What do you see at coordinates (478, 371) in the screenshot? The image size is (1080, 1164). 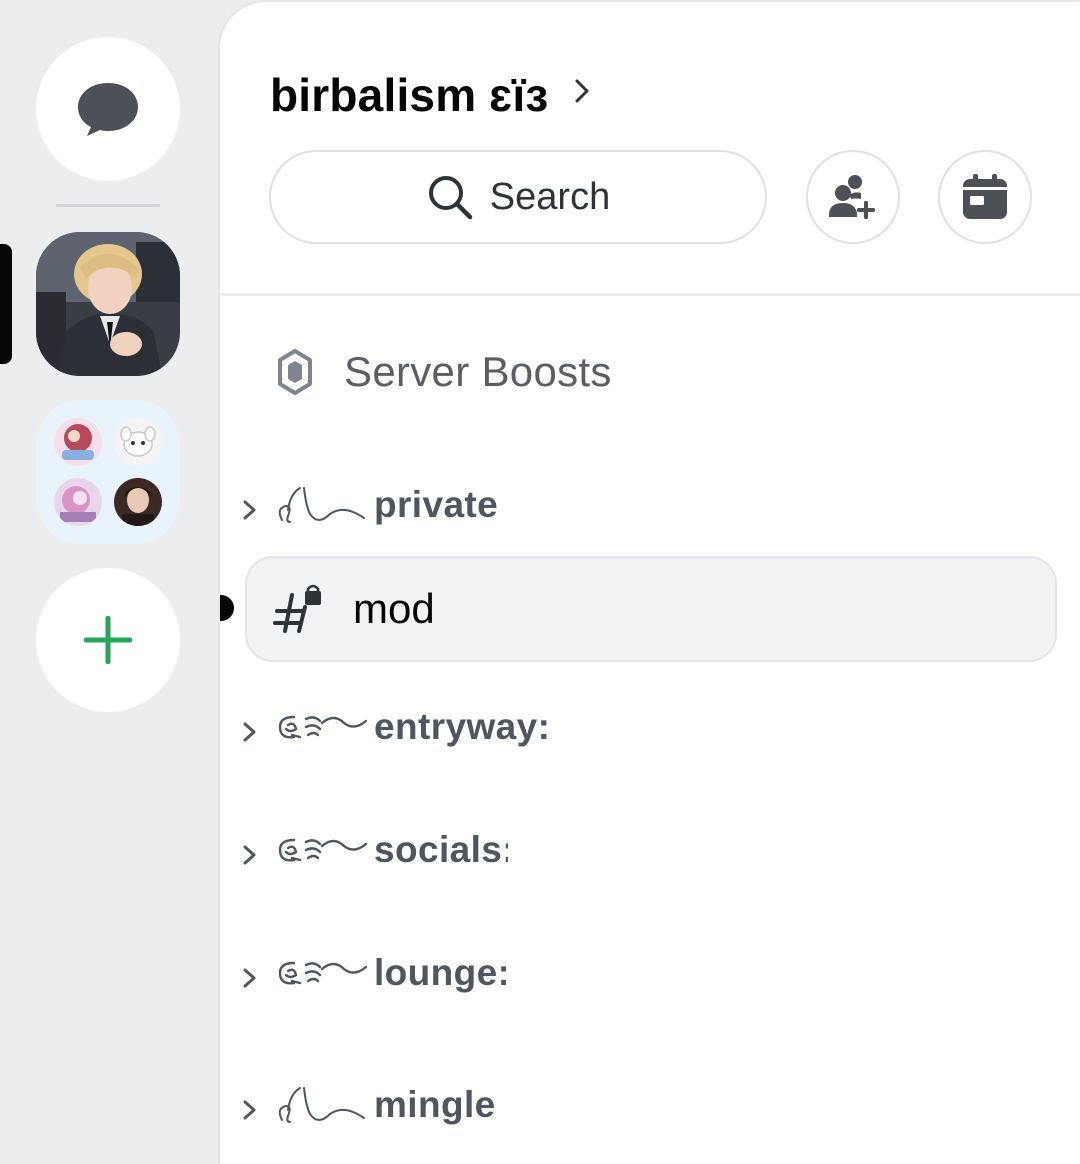 I see `server-boosts-label: Server Boosts` at bounding box center [478, 371].